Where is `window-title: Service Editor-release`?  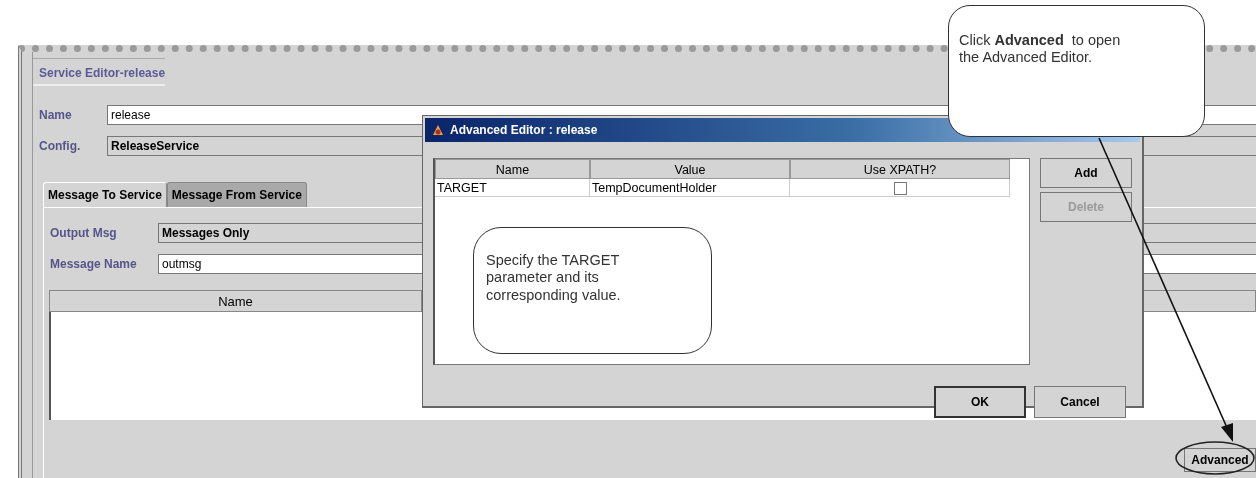 window-title: Service Editor-release is located at coordinates (99, 72).